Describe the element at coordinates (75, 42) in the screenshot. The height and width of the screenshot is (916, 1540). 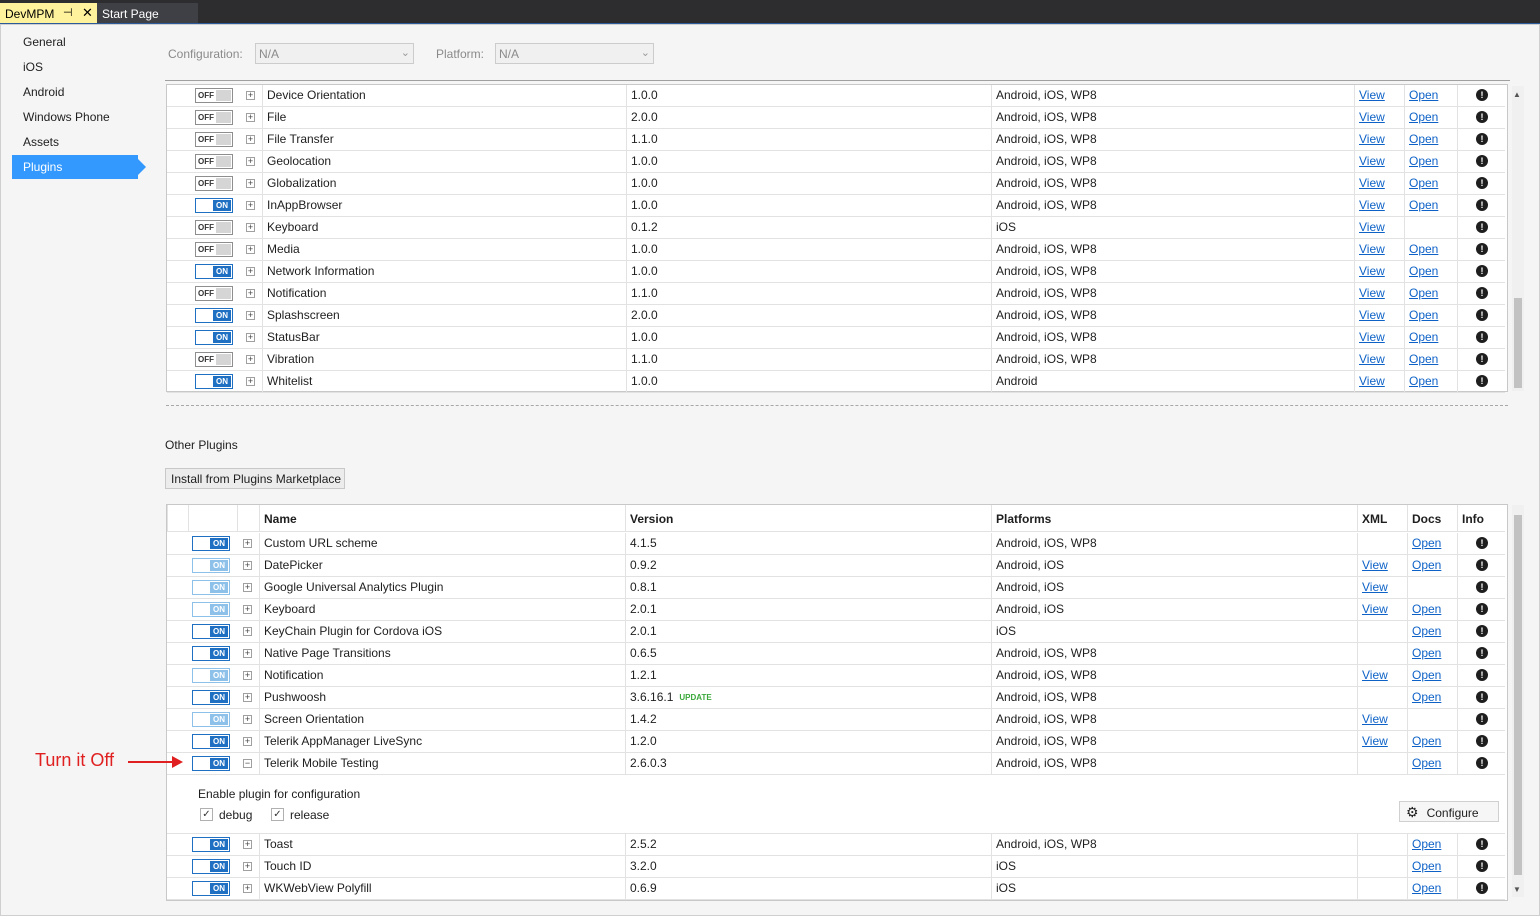
I see `nav-item-general: General` at that location.